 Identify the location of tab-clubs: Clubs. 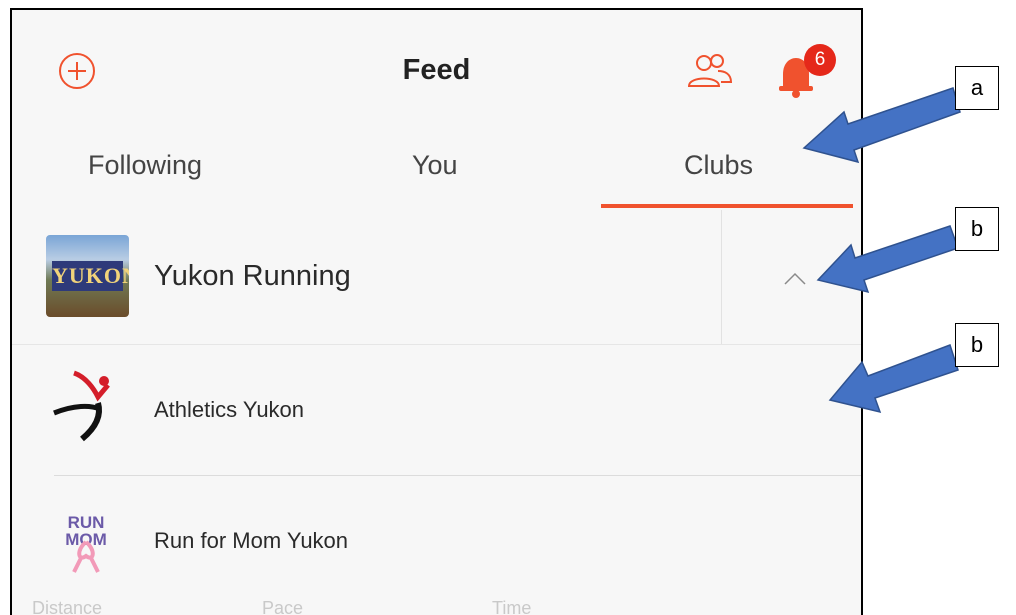
(718, 165).